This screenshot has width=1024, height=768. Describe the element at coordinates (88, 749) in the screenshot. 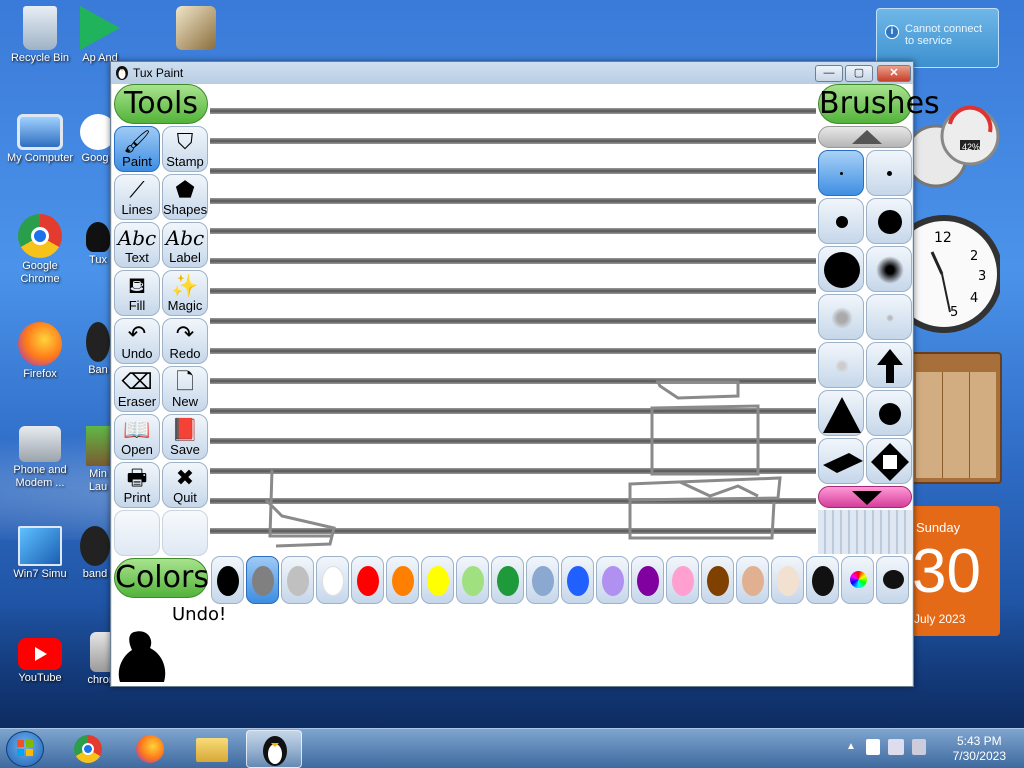

I see `taskbar-chrome` at that location.